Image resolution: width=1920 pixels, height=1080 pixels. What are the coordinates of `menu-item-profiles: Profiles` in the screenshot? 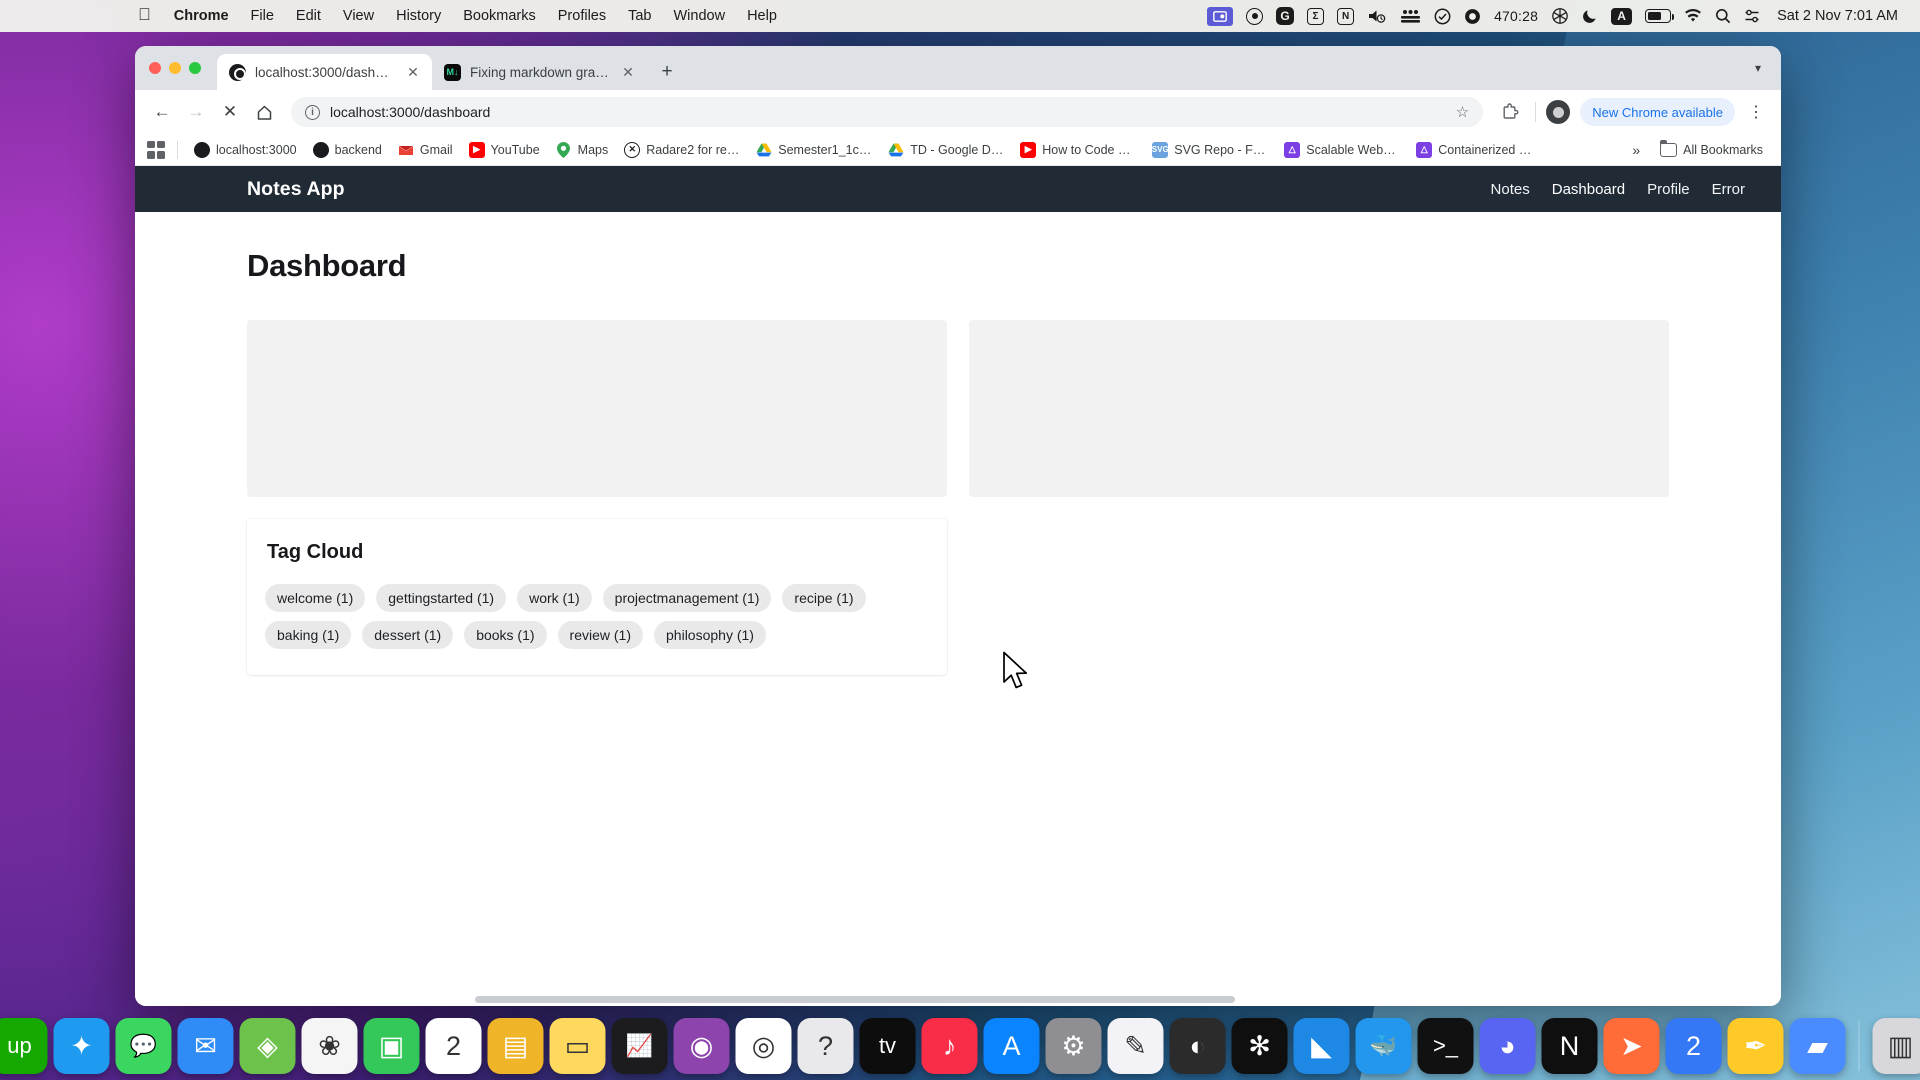 It's located at (582, 16).